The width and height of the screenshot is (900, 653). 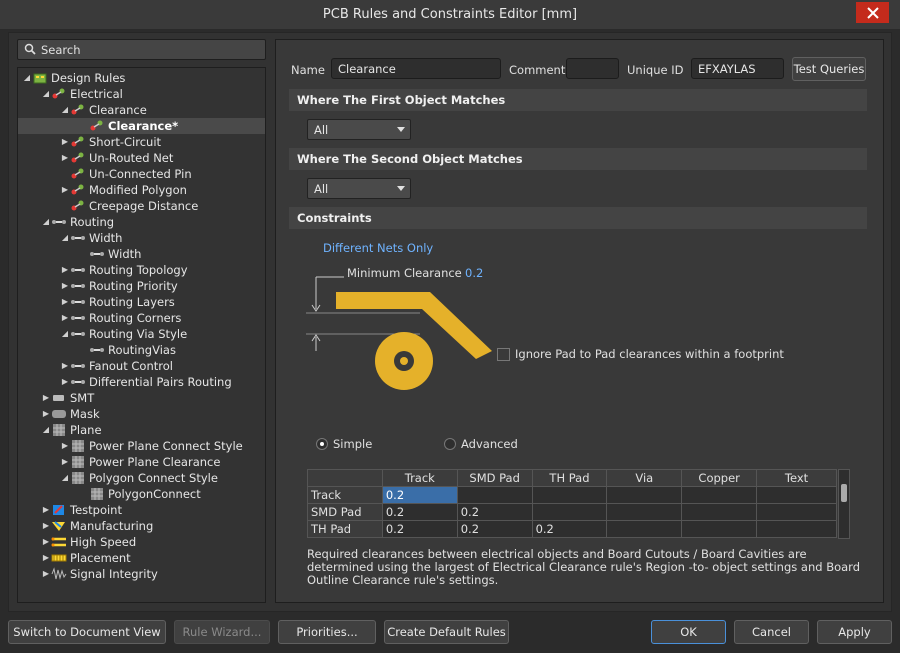 What do you see at coordinates (141, 510) in the screenshot?
I see `tree-item: ▶ Testpoint` at bounding box center [141, 510].